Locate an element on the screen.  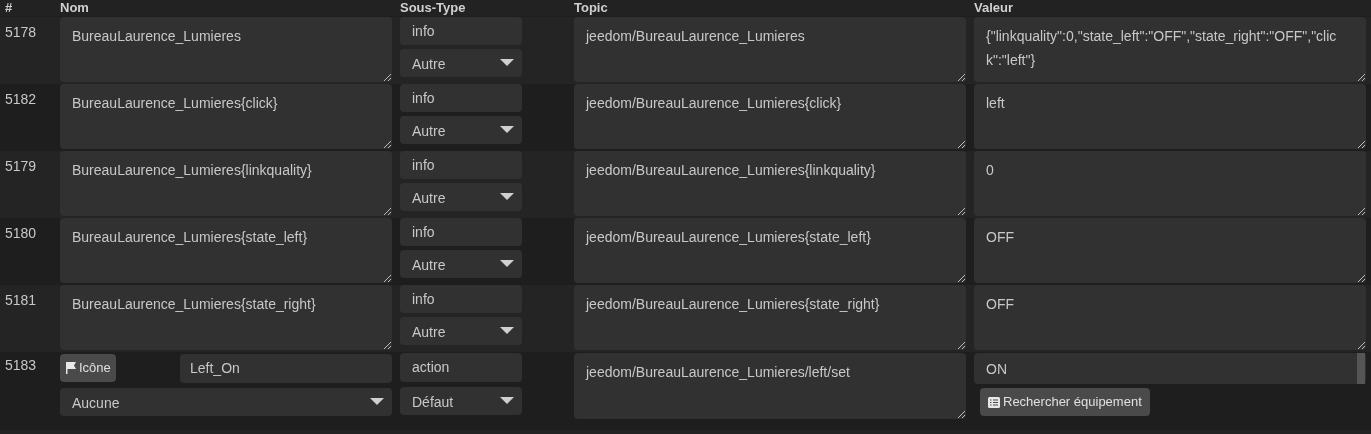
column-header: # is located at coordinates (9, 8).